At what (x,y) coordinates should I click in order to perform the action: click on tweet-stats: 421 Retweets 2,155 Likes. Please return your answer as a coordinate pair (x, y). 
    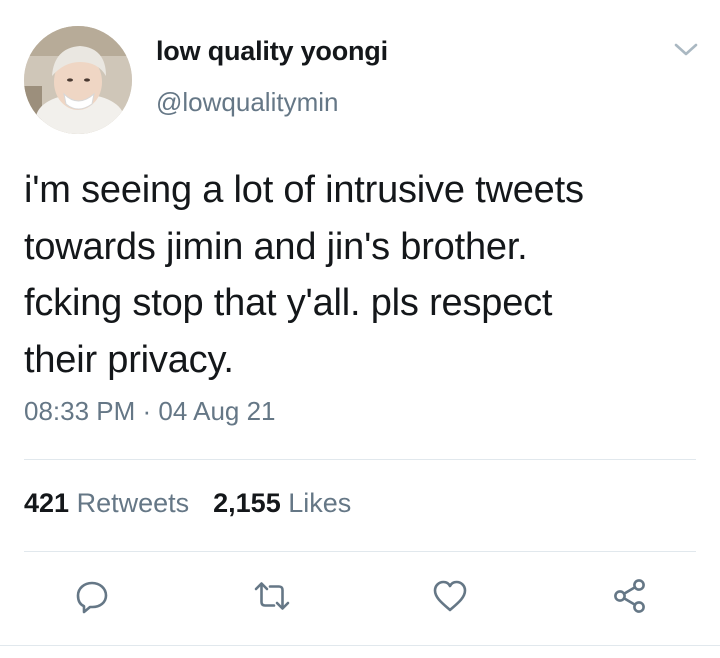
    Looking at the image, I should click on (187, 503).